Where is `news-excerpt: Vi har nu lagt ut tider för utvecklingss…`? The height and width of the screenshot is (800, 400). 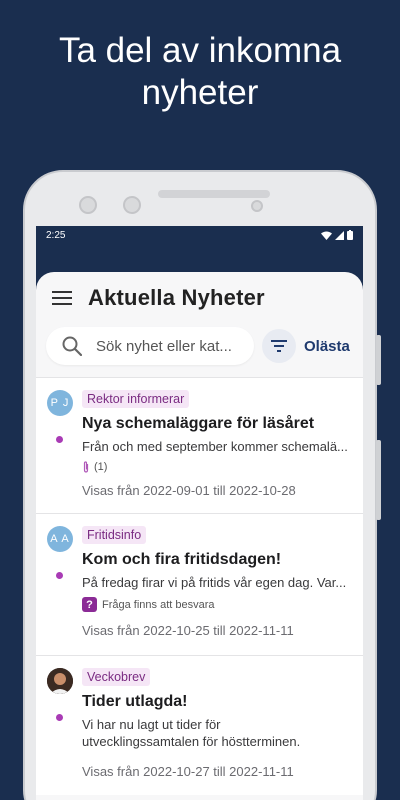 news-excerpt: Vi har nu lagt ut tider för utvecklingss… is located at coordinates (191, 733).